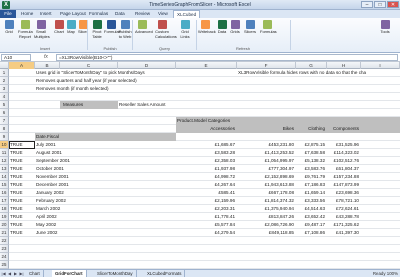 This screenshot has width=400, height=277. I want to click on tab-formulas: Formulas, so click(98, 14).